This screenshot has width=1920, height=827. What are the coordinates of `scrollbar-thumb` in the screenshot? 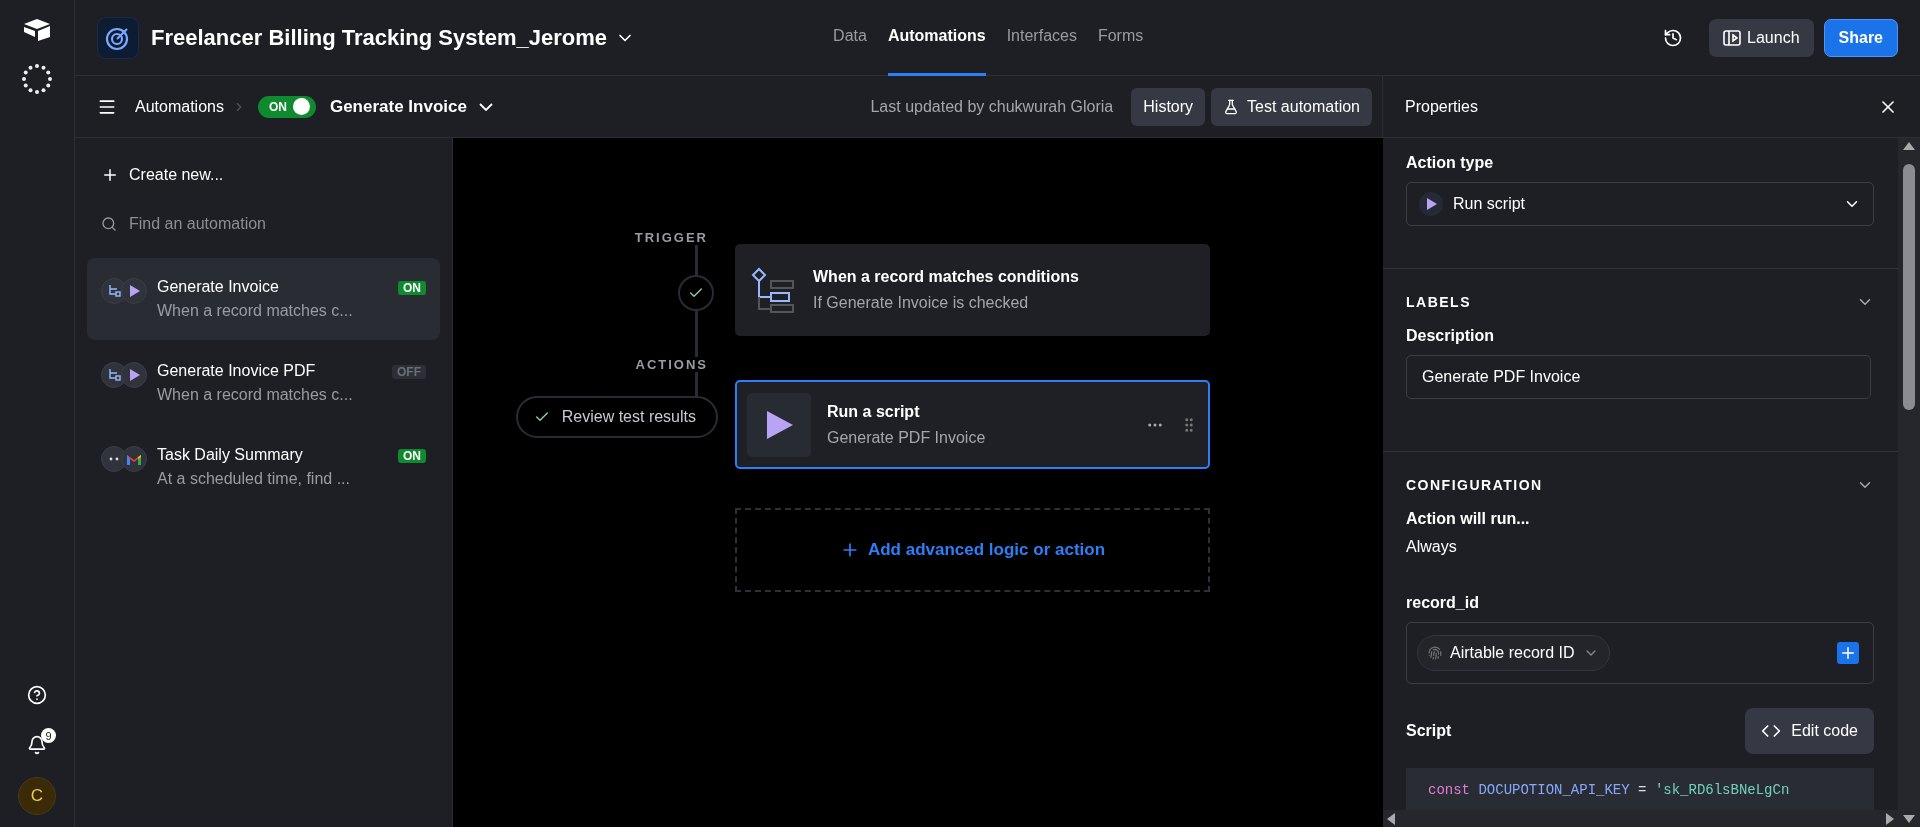 It's located at (1909, 287).